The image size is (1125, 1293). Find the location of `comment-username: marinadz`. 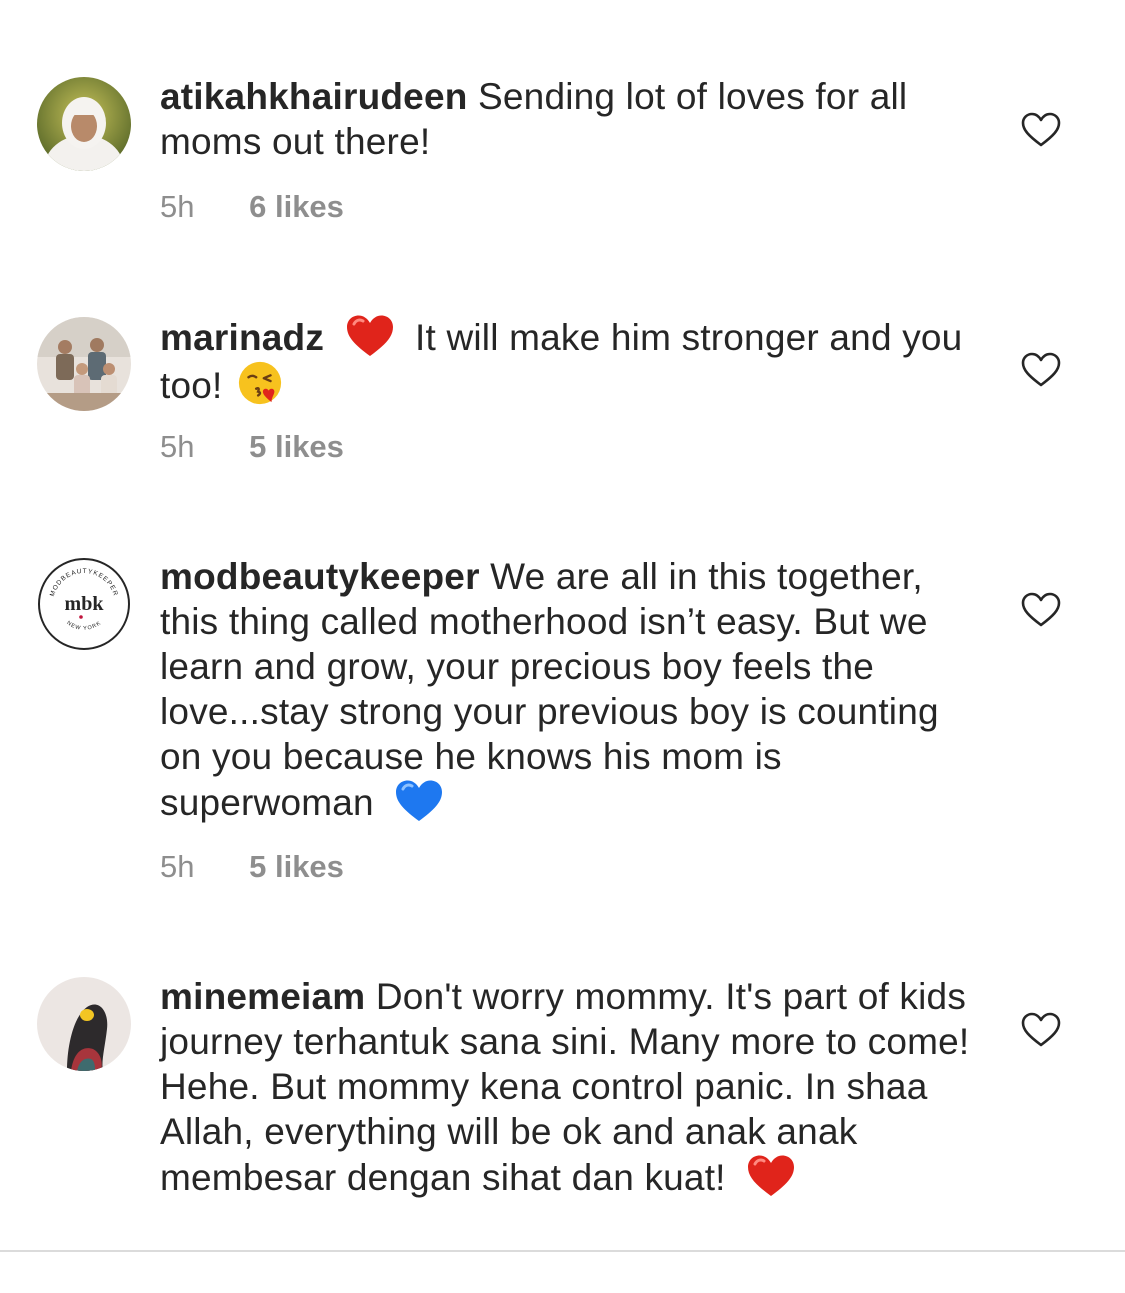

comment-username: marinadz is located at coordinates (242, 337).